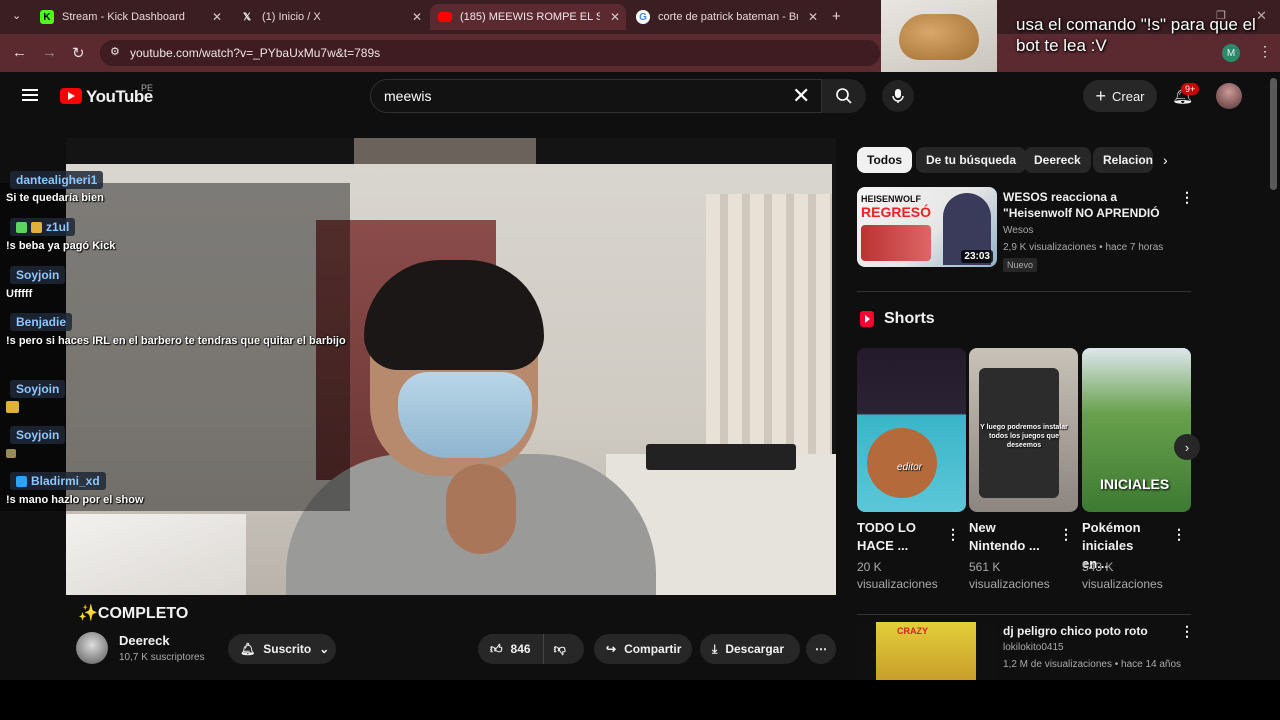 This screenshot has height=720, width=1280. Describe the element at coordinates (912, 631) in the screenshot. I see `thumb-text: CRAZY` at that location.